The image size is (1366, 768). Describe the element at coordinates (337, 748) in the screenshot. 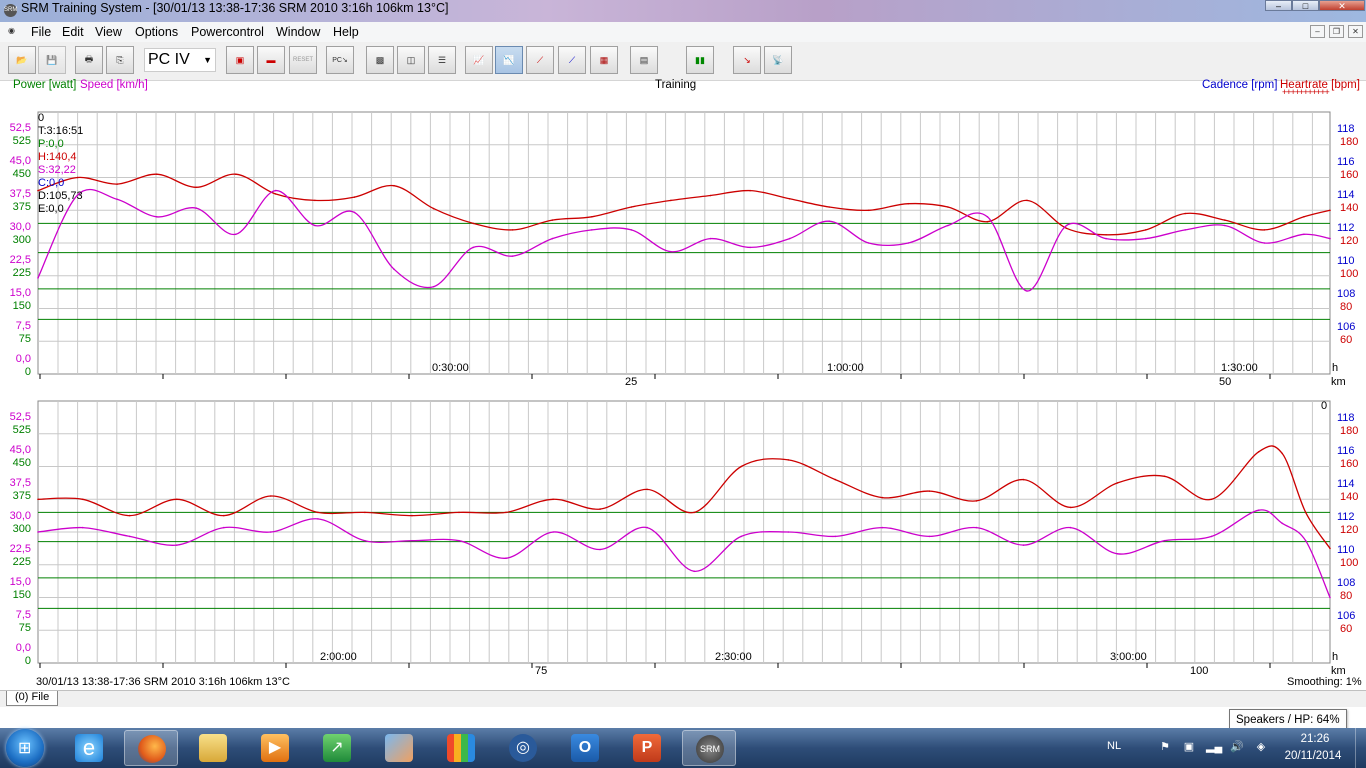

I see `taskbar-project: ↗` at that location.